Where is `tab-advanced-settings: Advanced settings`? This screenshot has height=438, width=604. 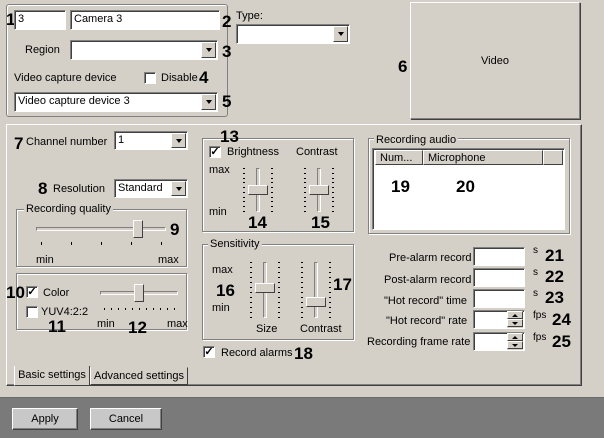 tab-advanced-settings: Advanced settings is located at coordinates (139, 376).